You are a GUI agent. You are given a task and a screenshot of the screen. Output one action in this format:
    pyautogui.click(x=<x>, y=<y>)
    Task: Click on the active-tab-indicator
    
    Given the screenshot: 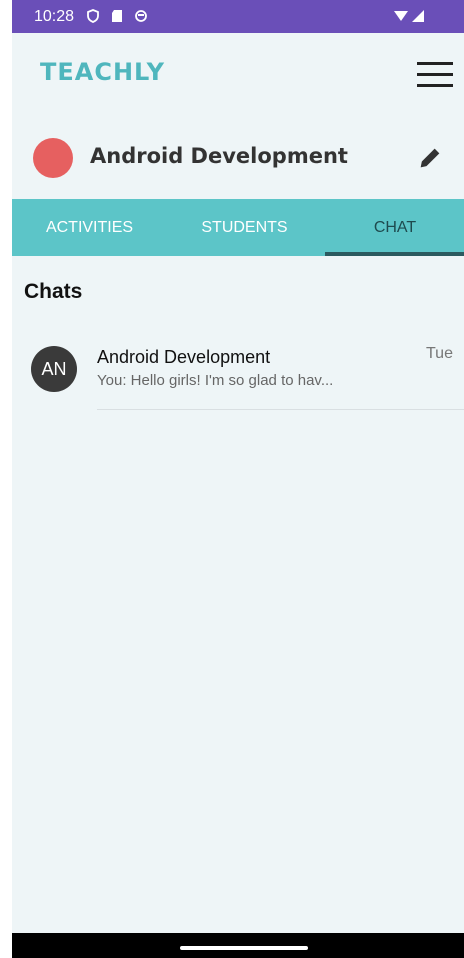 What is the action you would take?
    pyautogui.click(x=394, y=254)
    